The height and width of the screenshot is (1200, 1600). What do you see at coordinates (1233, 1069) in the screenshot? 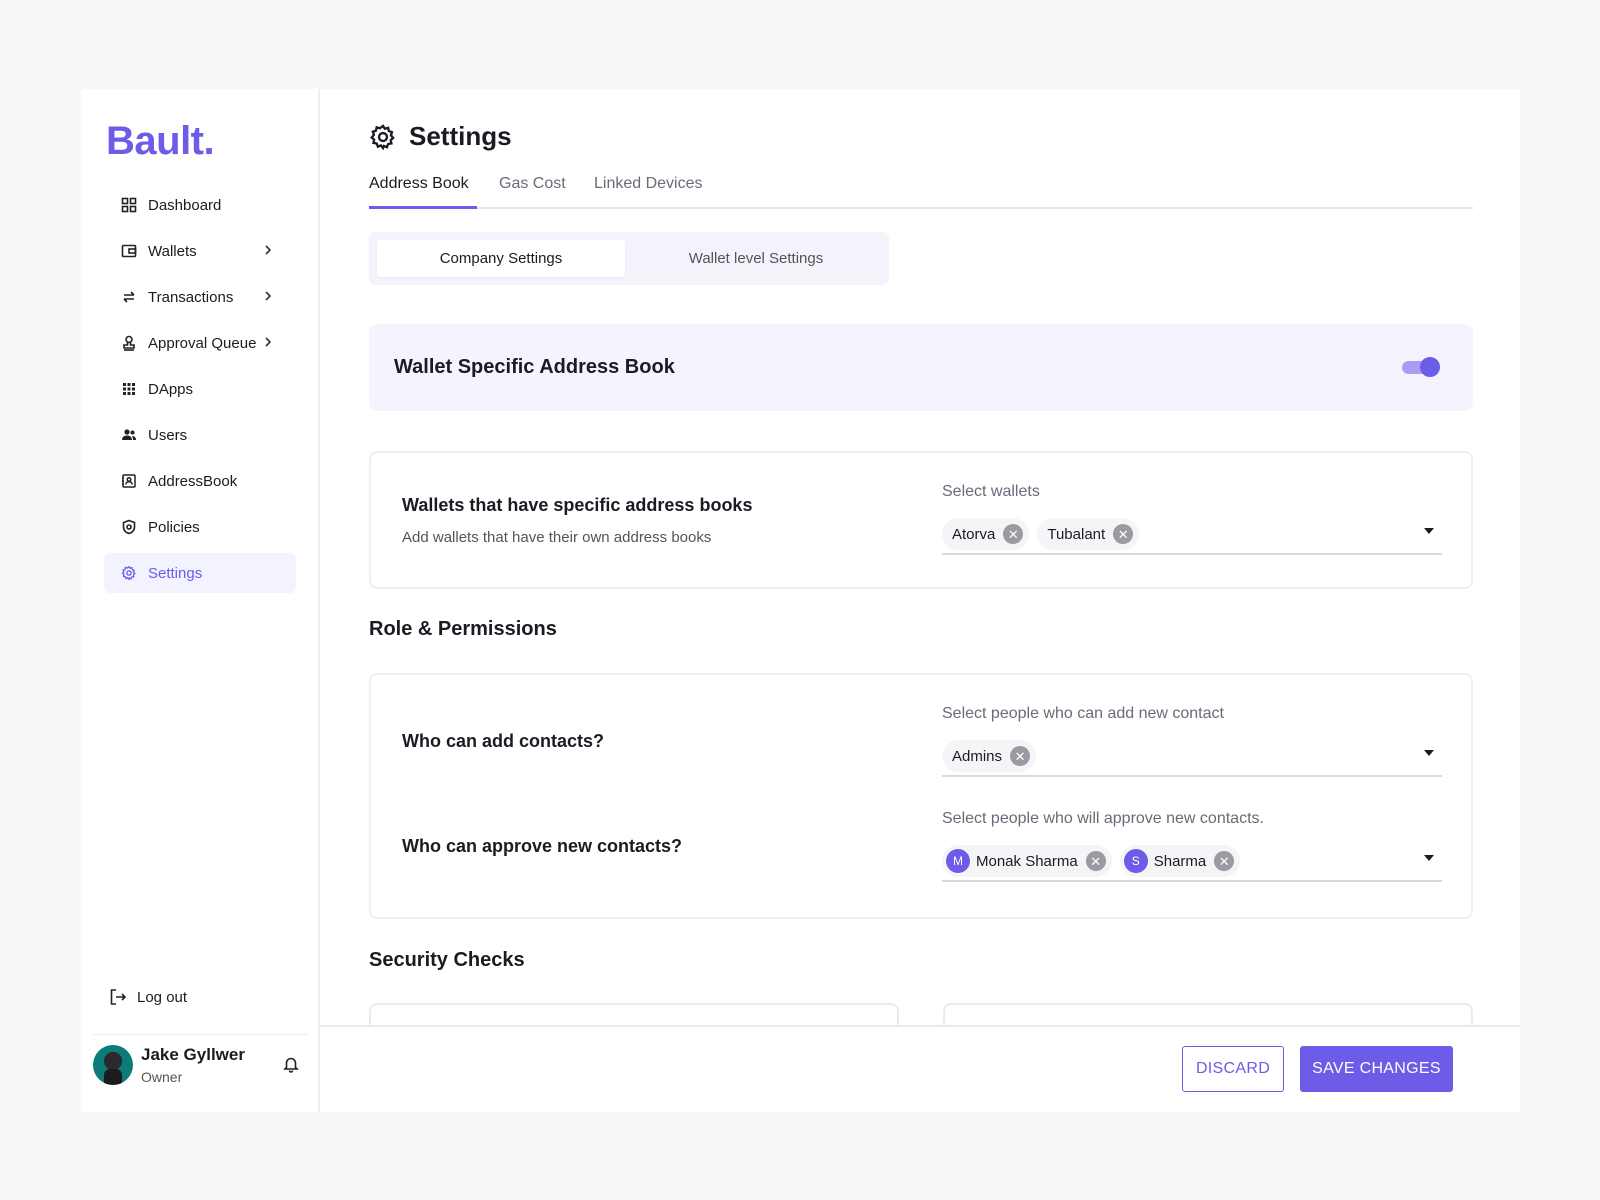
I see `discard-button: DISCARD` at bounding box center [1233, 1069].